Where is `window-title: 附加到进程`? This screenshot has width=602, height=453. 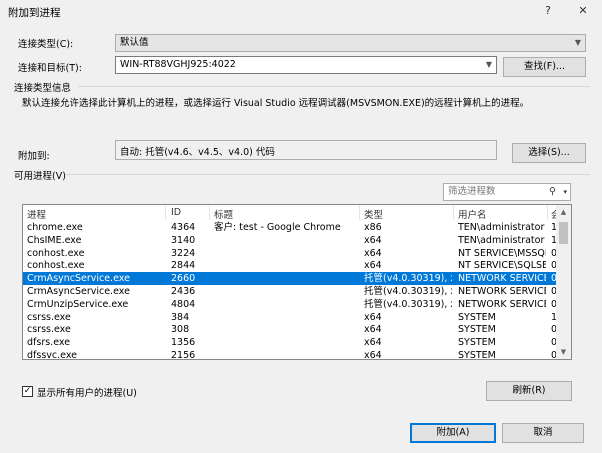
window-title: 附加到进程 is located at coordinates (34, 13).